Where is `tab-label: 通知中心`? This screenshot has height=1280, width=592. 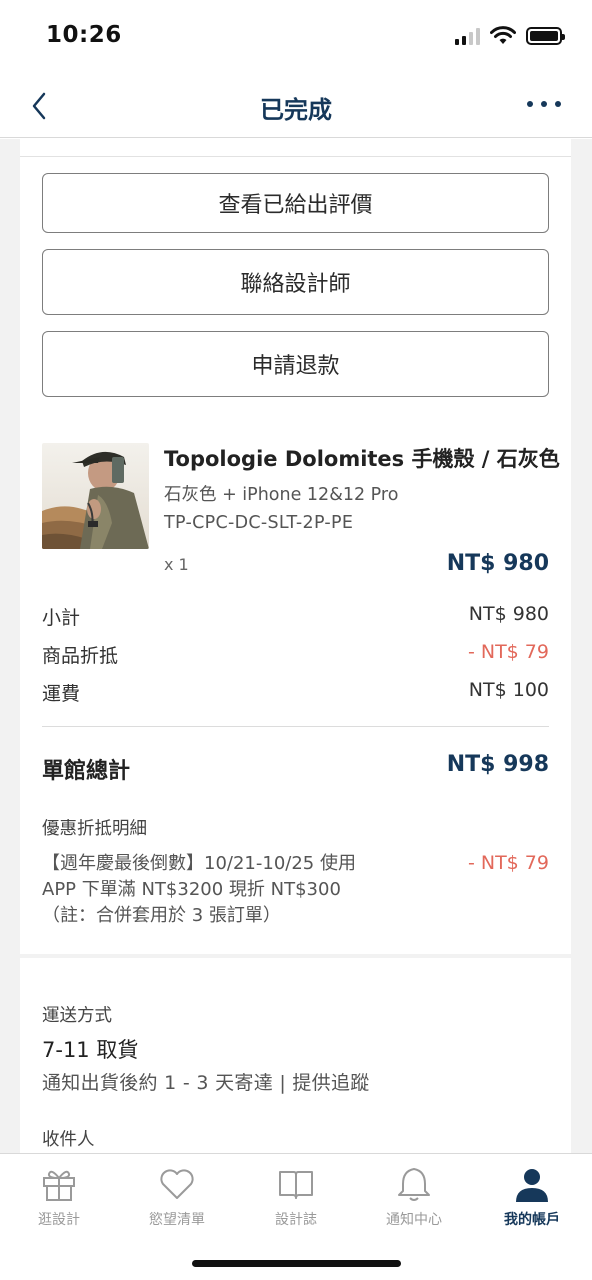 tab-label: 通知中心 is located at coordinates (414, 1220).